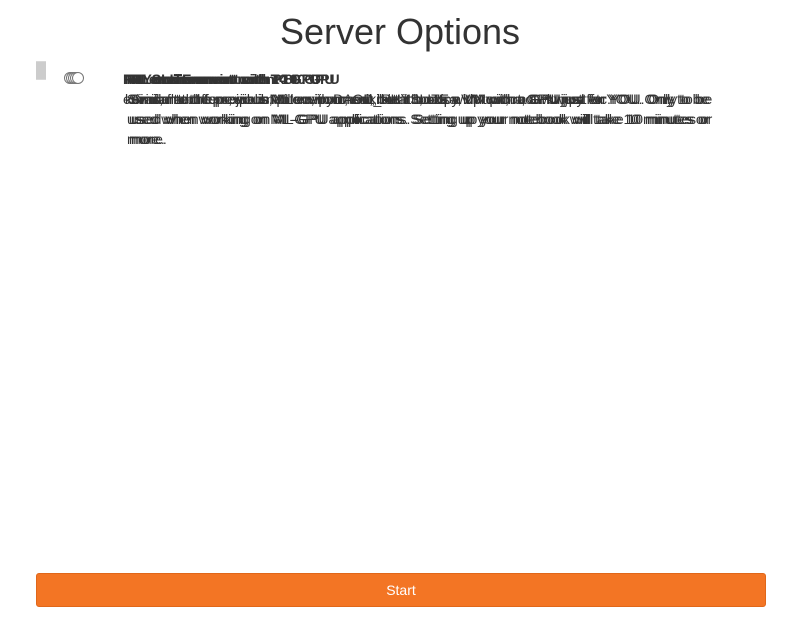  Describe the element at coordinates (401, 590) in the screenshot. I see `start-button: Start` at that location.